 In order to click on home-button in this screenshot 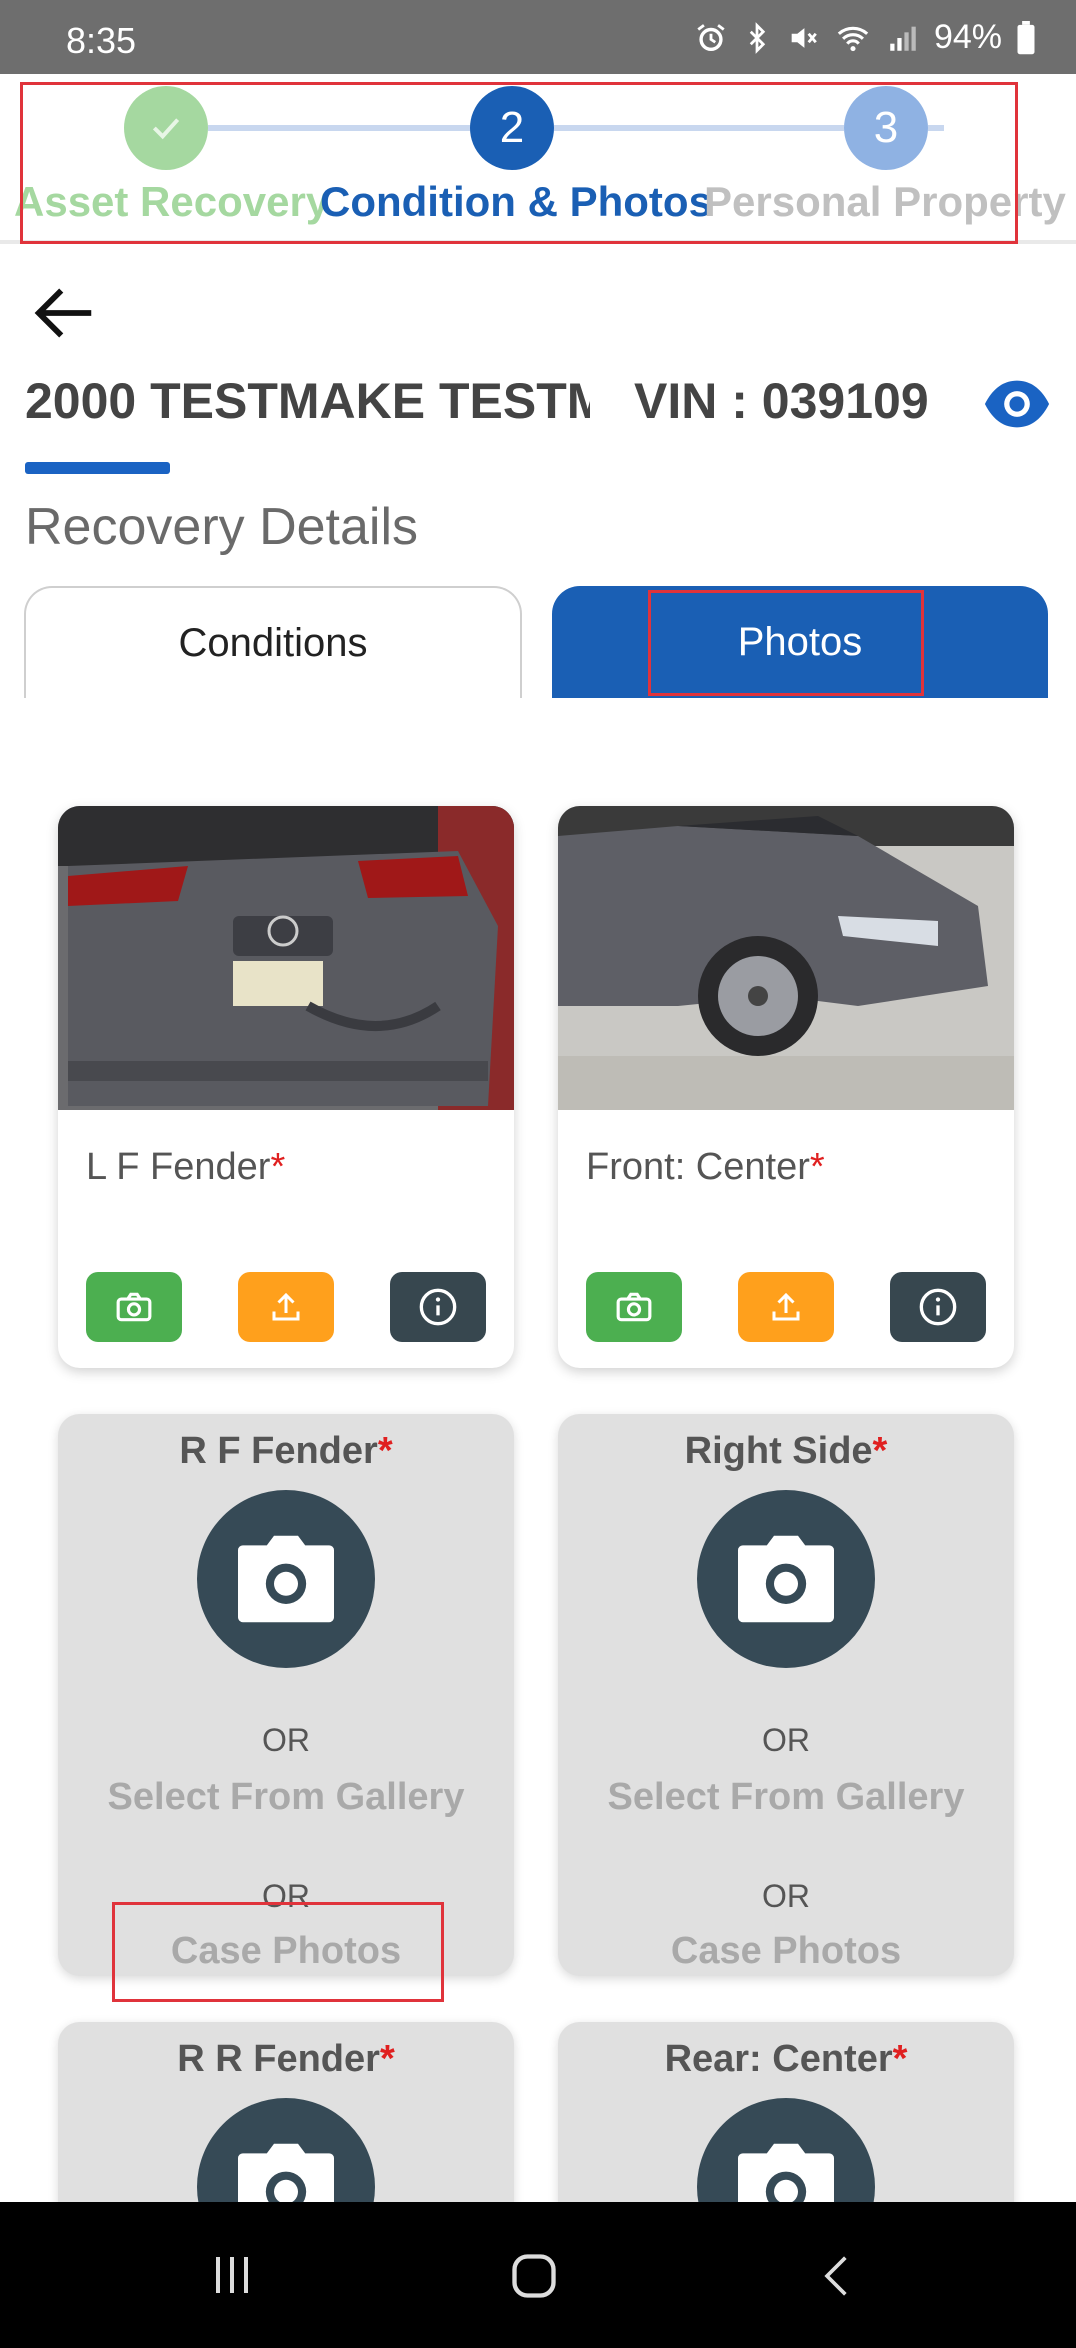, I will do `click(534, 2278)`.